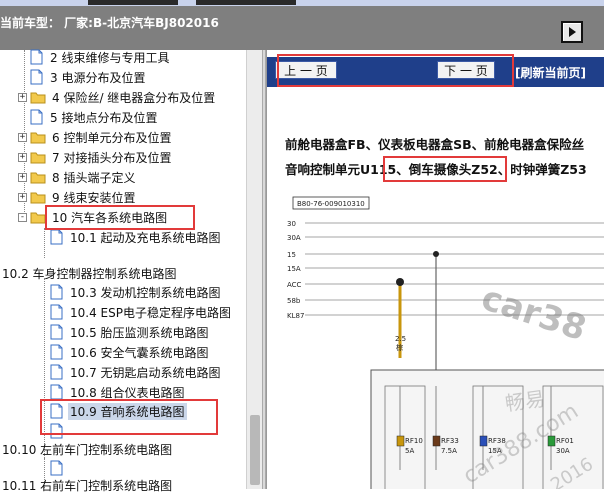  I want to click on tree-item-label: 10.10 左前车门控制系统电路图, so click(87, 449).